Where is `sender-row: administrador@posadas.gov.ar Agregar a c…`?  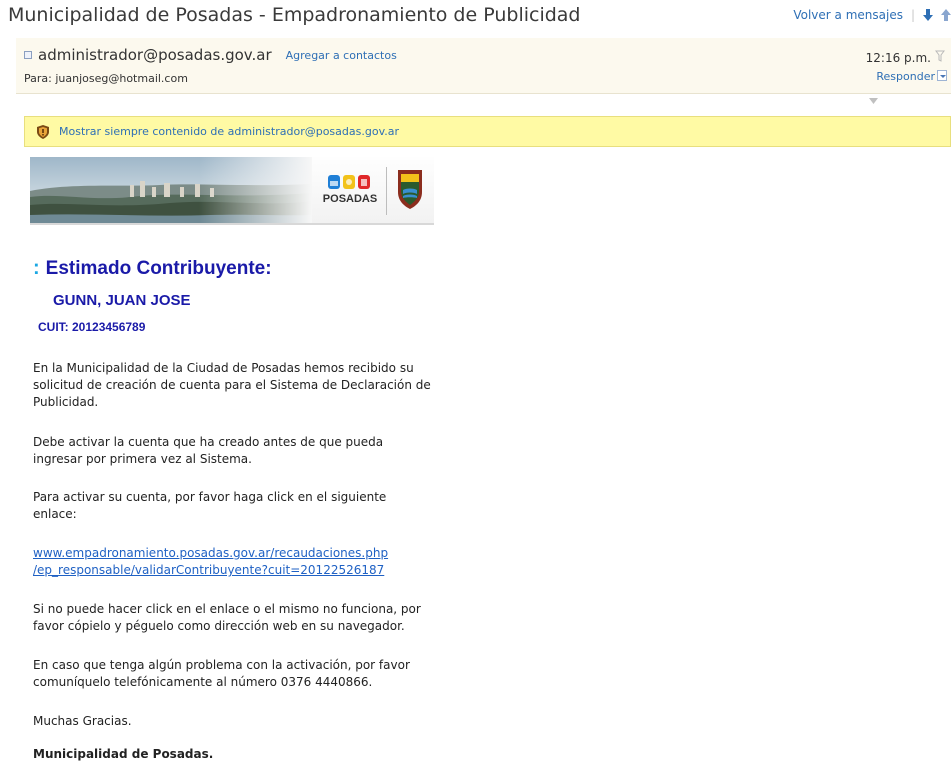
sender-row: administrador@posadas.gov.ar Agregar a c… is located at coordinates (210, 55).